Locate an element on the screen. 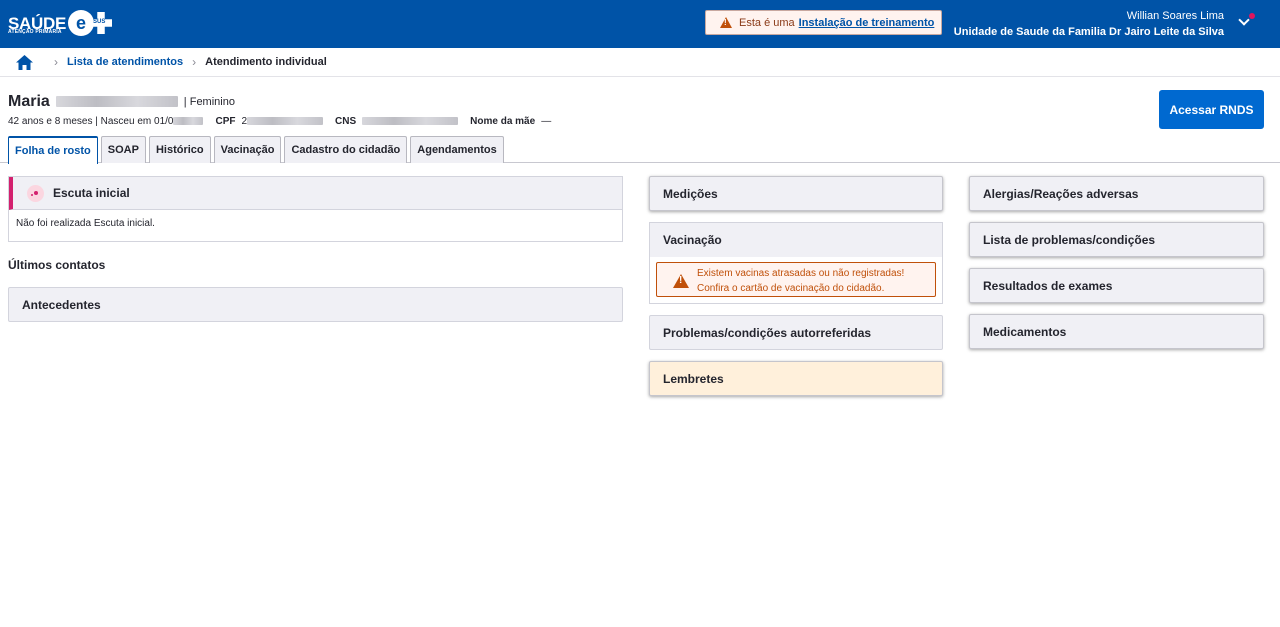 The height and width of the screenshot is (627, 1280). medicamentos-title: Medicamentos is located at coordinates (1025, 331).